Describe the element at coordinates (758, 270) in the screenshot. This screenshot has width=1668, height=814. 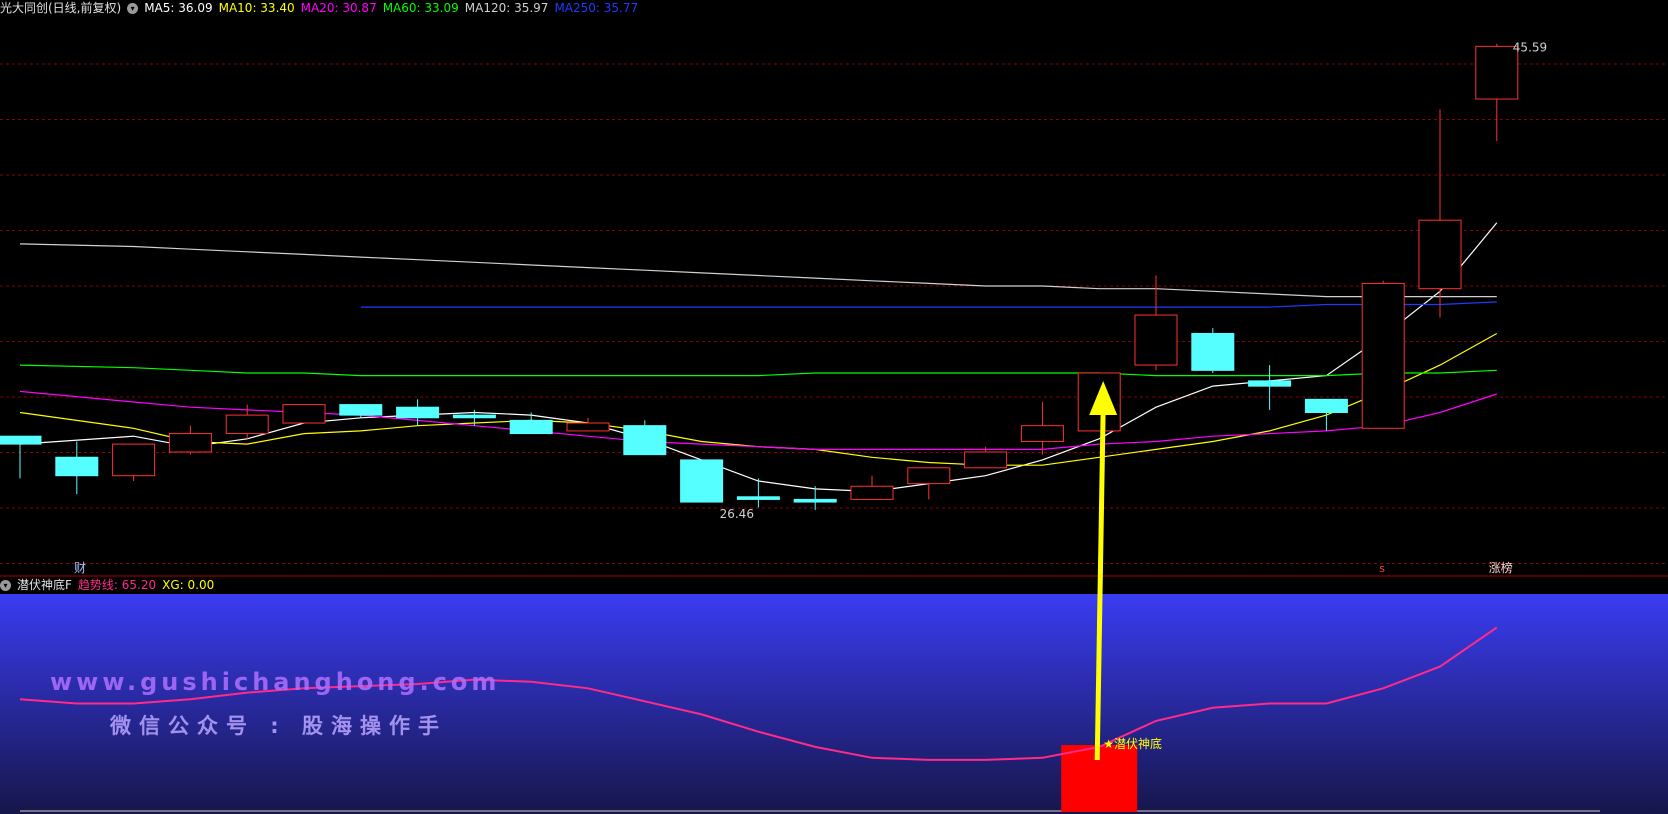
I see `ma120-line` at that location.